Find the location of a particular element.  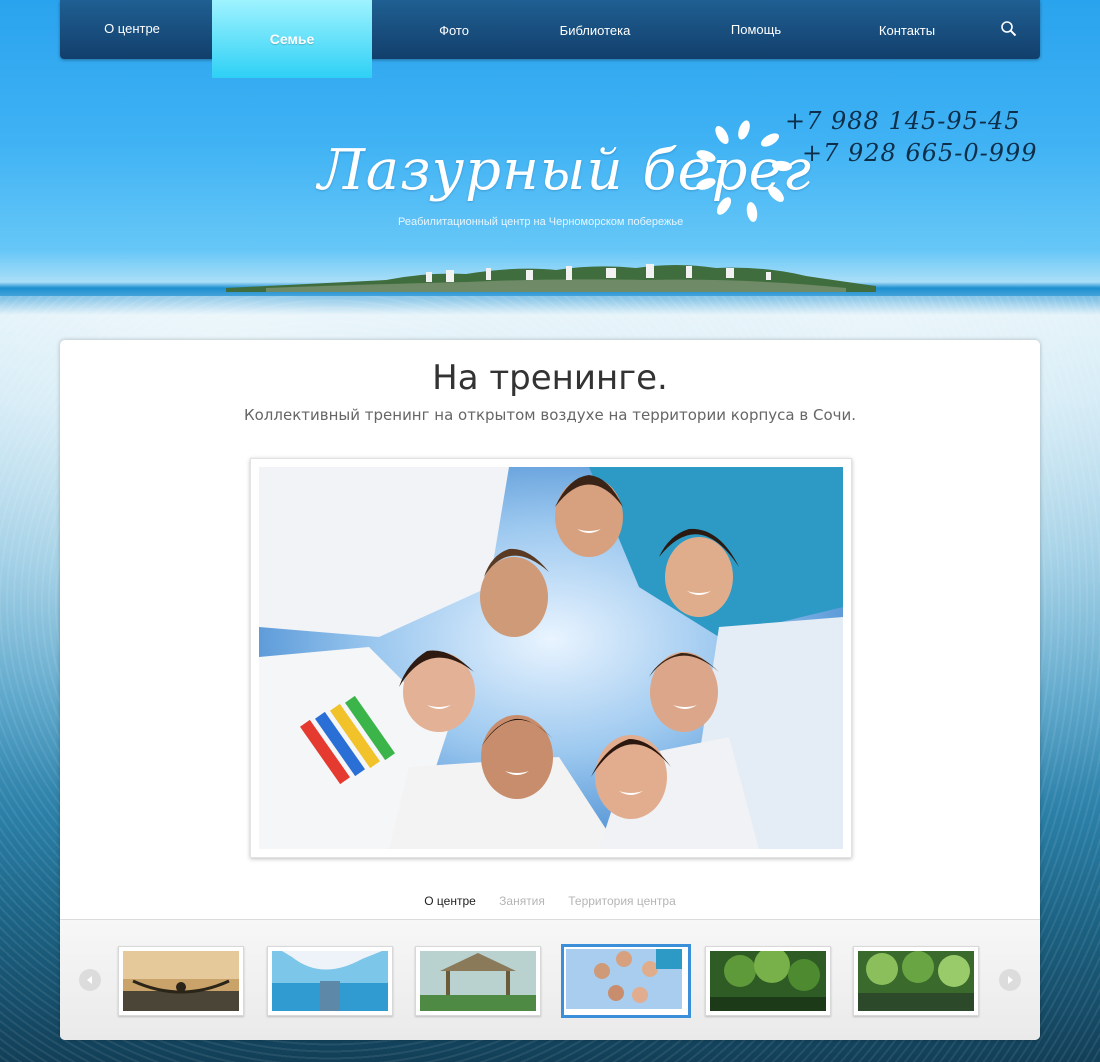

nav-item-library: Библиотека is located at coordinates (595, 29).